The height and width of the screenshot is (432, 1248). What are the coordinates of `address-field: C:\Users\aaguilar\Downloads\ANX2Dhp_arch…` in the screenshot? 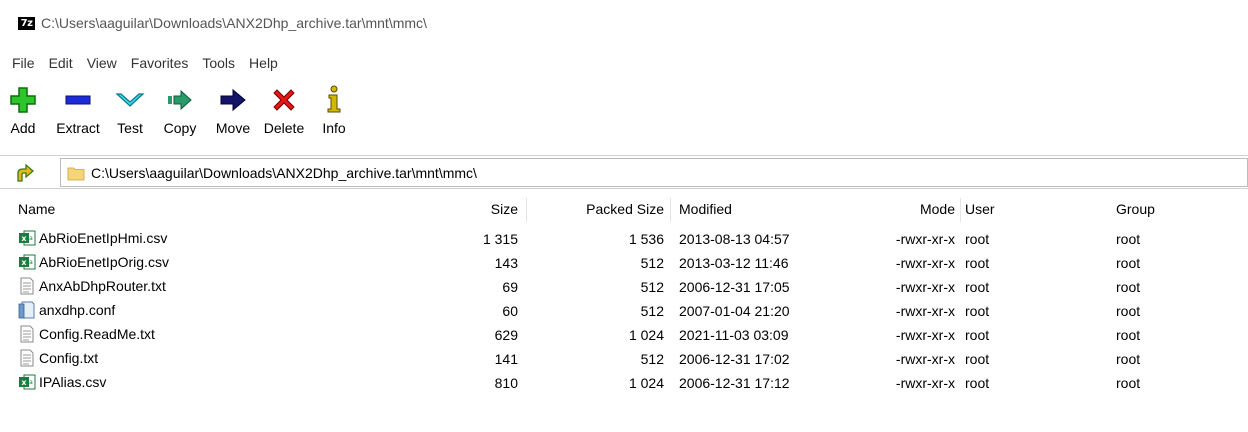 It's located at (654, 172).